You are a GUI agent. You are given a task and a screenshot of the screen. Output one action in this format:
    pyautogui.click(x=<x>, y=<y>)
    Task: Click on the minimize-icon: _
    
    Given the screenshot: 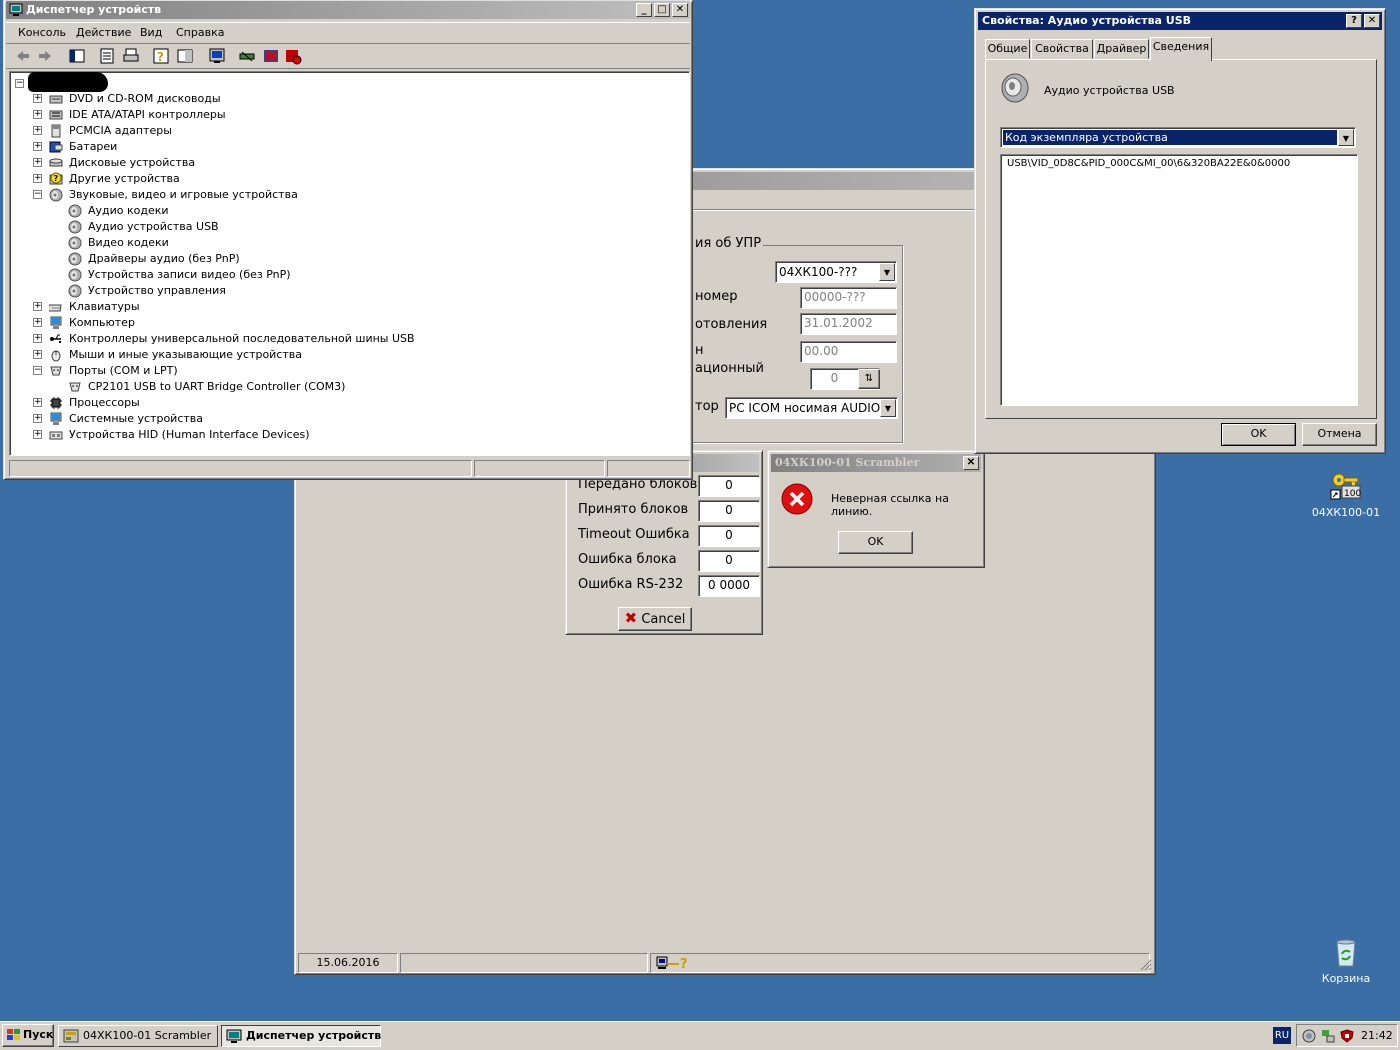 What is the action you would take?
    pyautogui.click(x=644, y=10)
    